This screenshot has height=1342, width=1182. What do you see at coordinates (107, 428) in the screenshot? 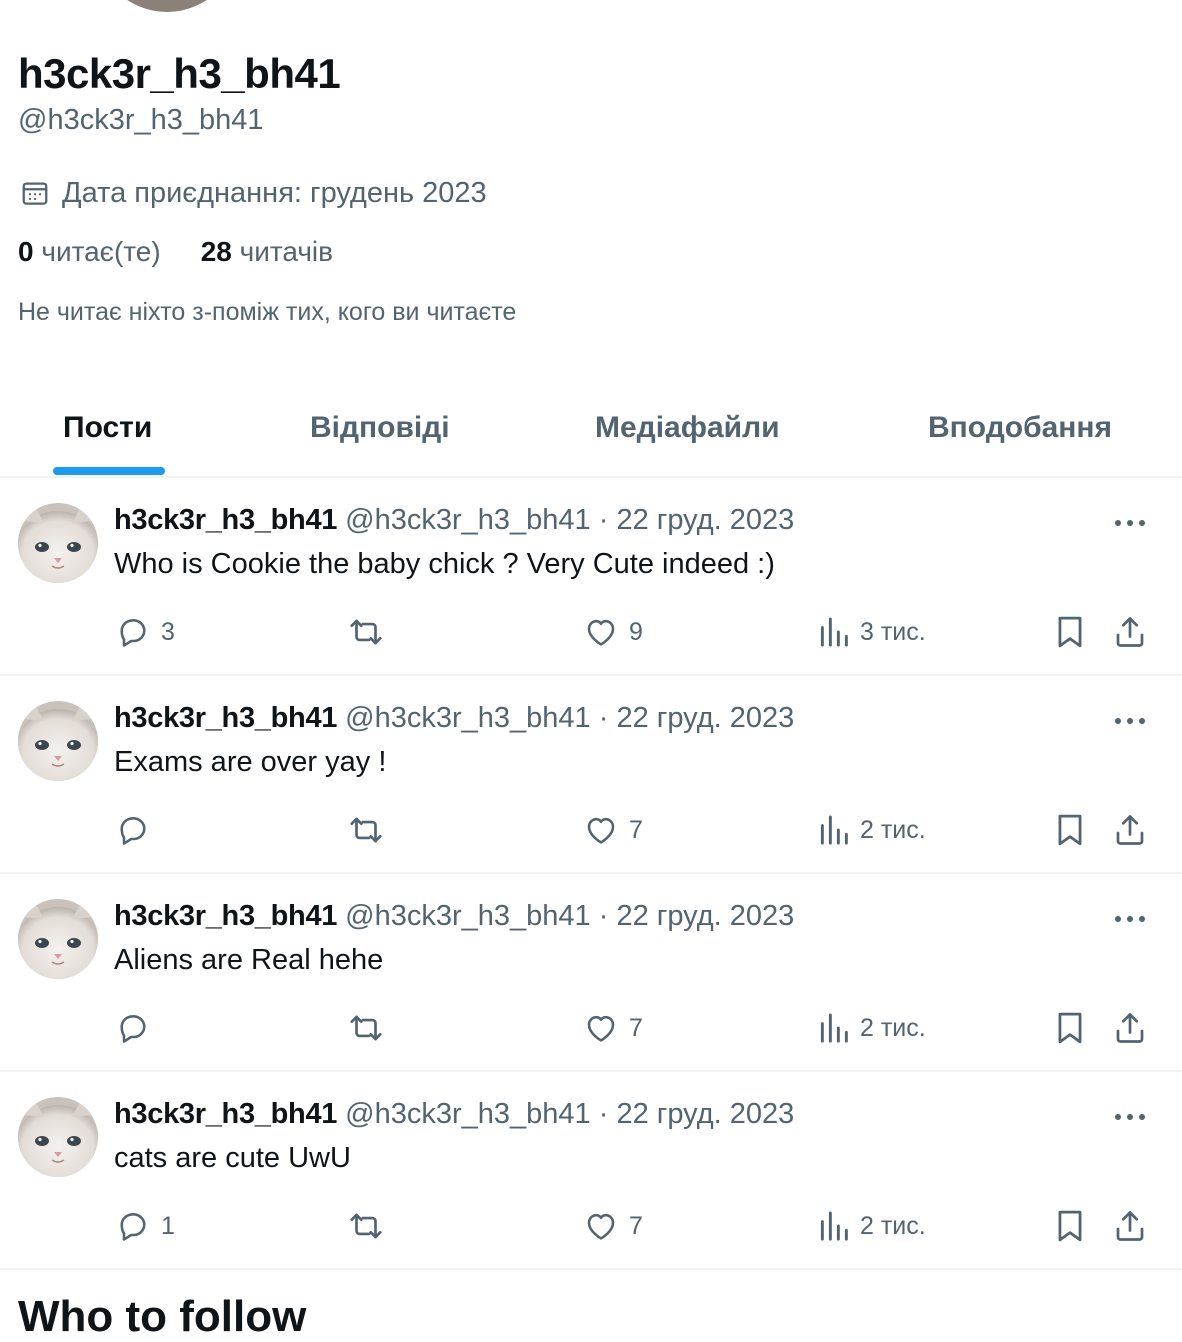
I see `tab-posts: Пости` at bounding box center [107, 428].